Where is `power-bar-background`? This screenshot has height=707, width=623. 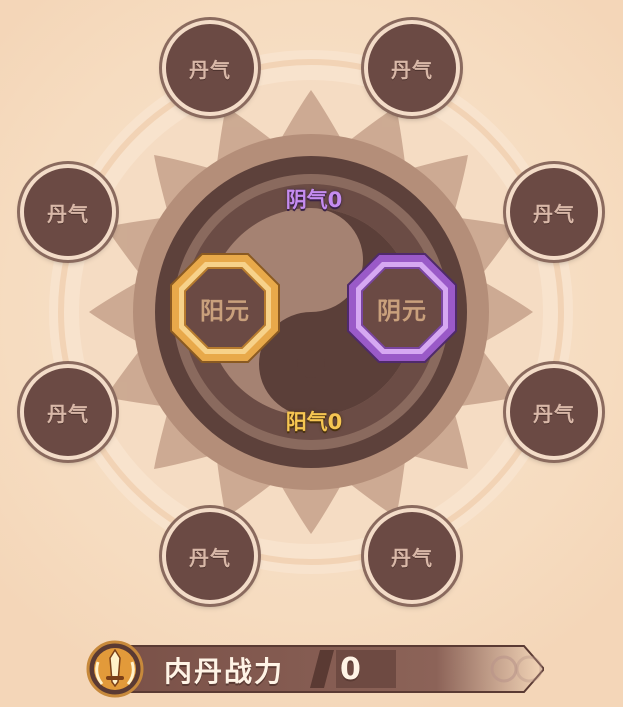
power-bar-background is located at coordinates (328, 669).